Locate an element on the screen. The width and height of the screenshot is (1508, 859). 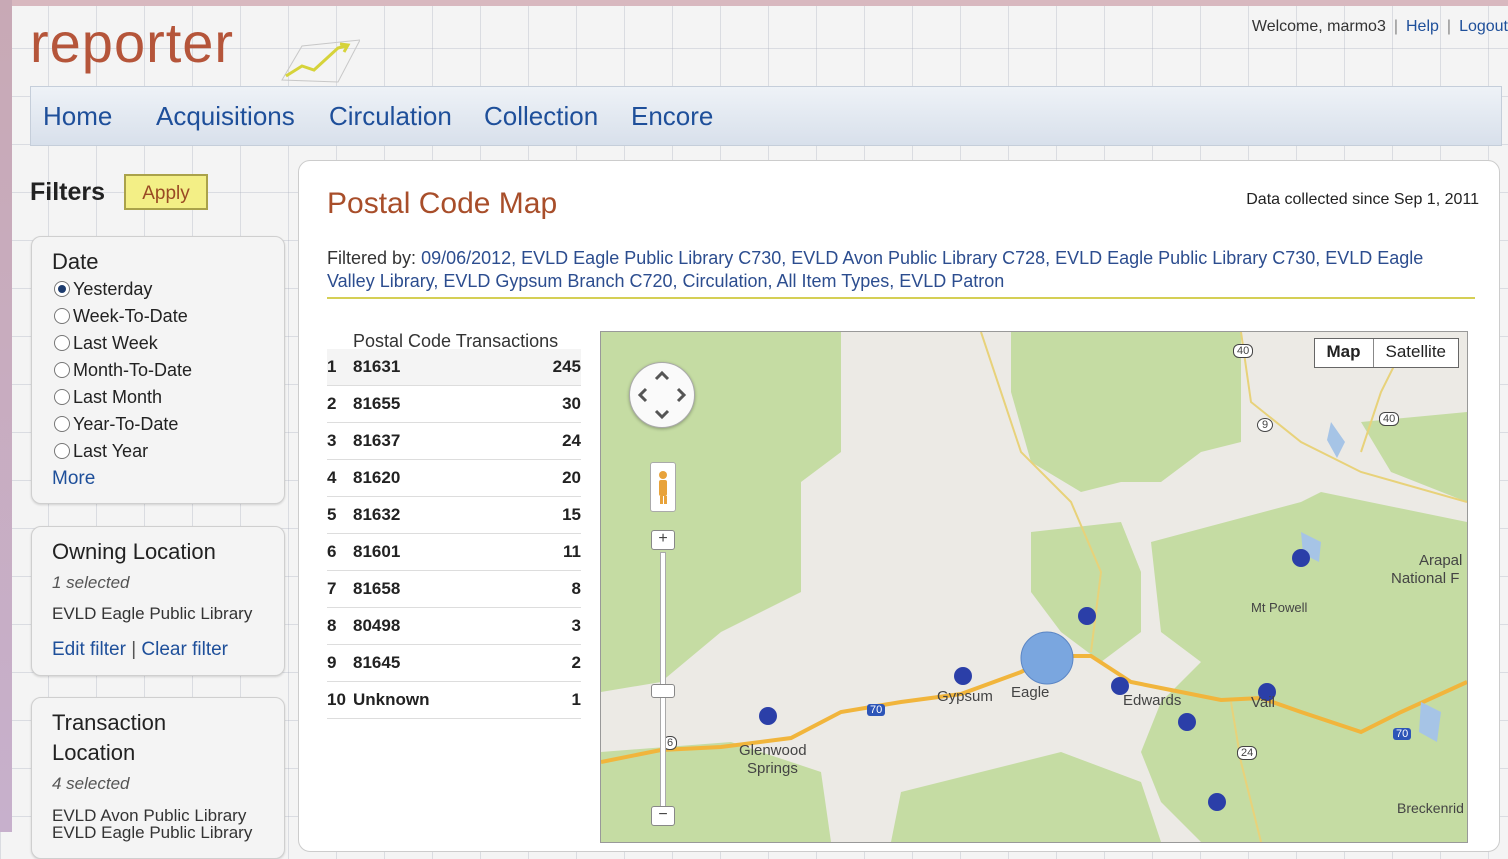
zoom-out-button: − is located at coordinates (663, 816).